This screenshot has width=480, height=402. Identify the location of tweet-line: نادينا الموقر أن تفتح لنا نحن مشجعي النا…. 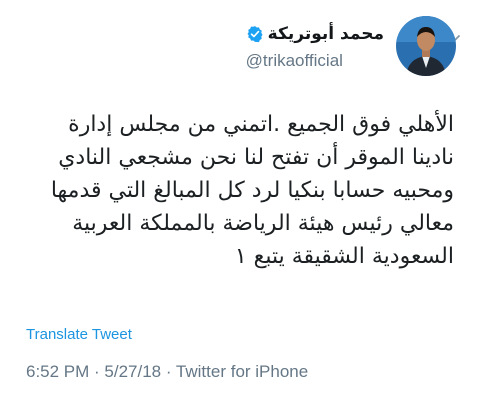
(256, 157).